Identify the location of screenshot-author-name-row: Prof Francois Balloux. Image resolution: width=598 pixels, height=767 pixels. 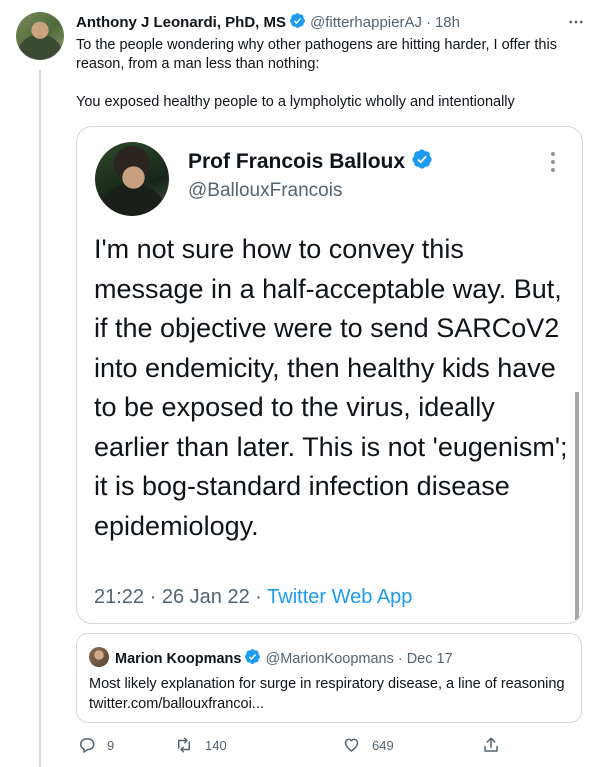
(310, 162).